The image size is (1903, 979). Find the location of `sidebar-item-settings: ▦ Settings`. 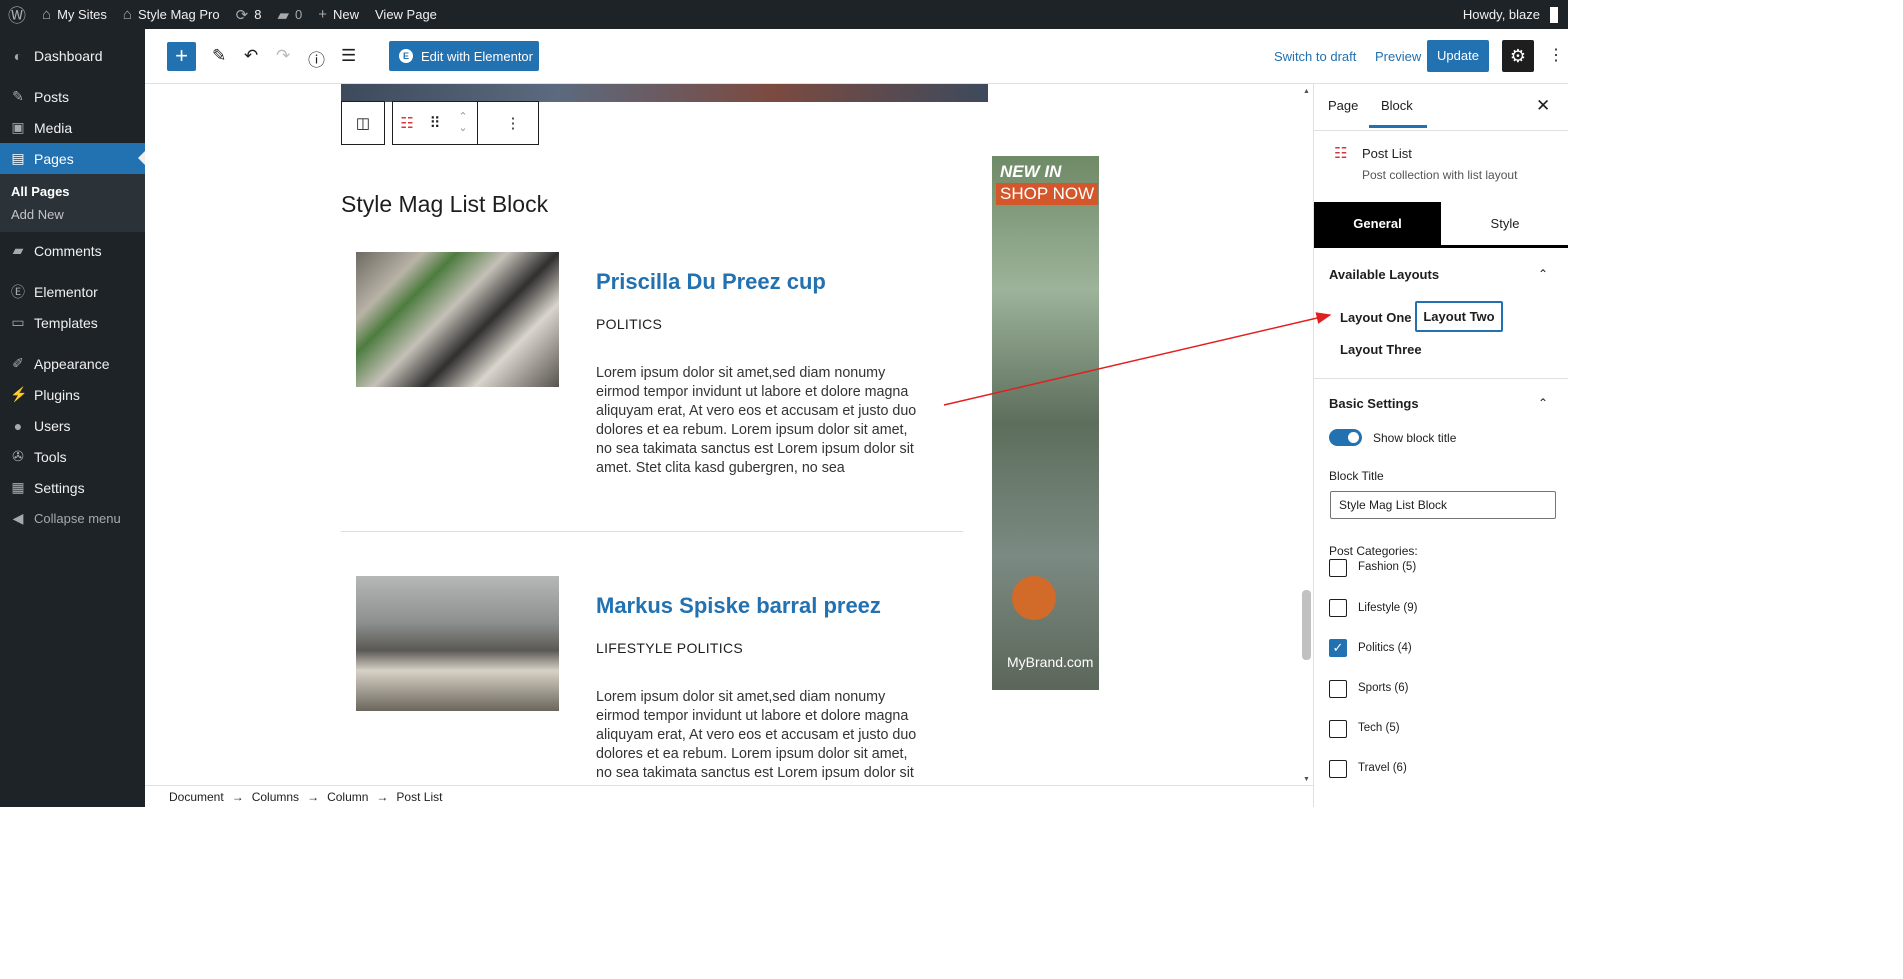

sidebar-item-settings: ▦ Settings is located at coordinates (72, 487).